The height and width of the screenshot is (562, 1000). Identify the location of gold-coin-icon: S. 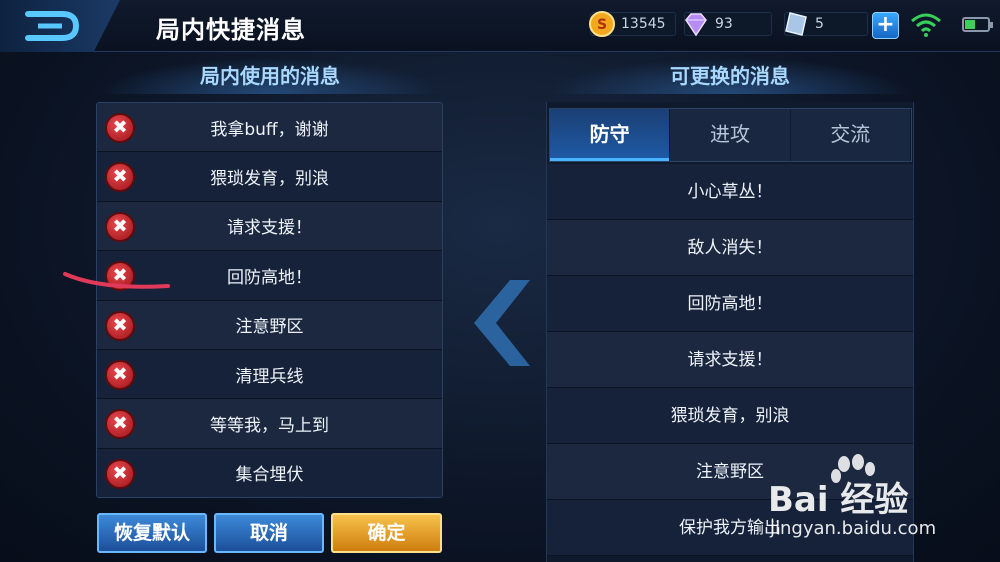
(602, 24).